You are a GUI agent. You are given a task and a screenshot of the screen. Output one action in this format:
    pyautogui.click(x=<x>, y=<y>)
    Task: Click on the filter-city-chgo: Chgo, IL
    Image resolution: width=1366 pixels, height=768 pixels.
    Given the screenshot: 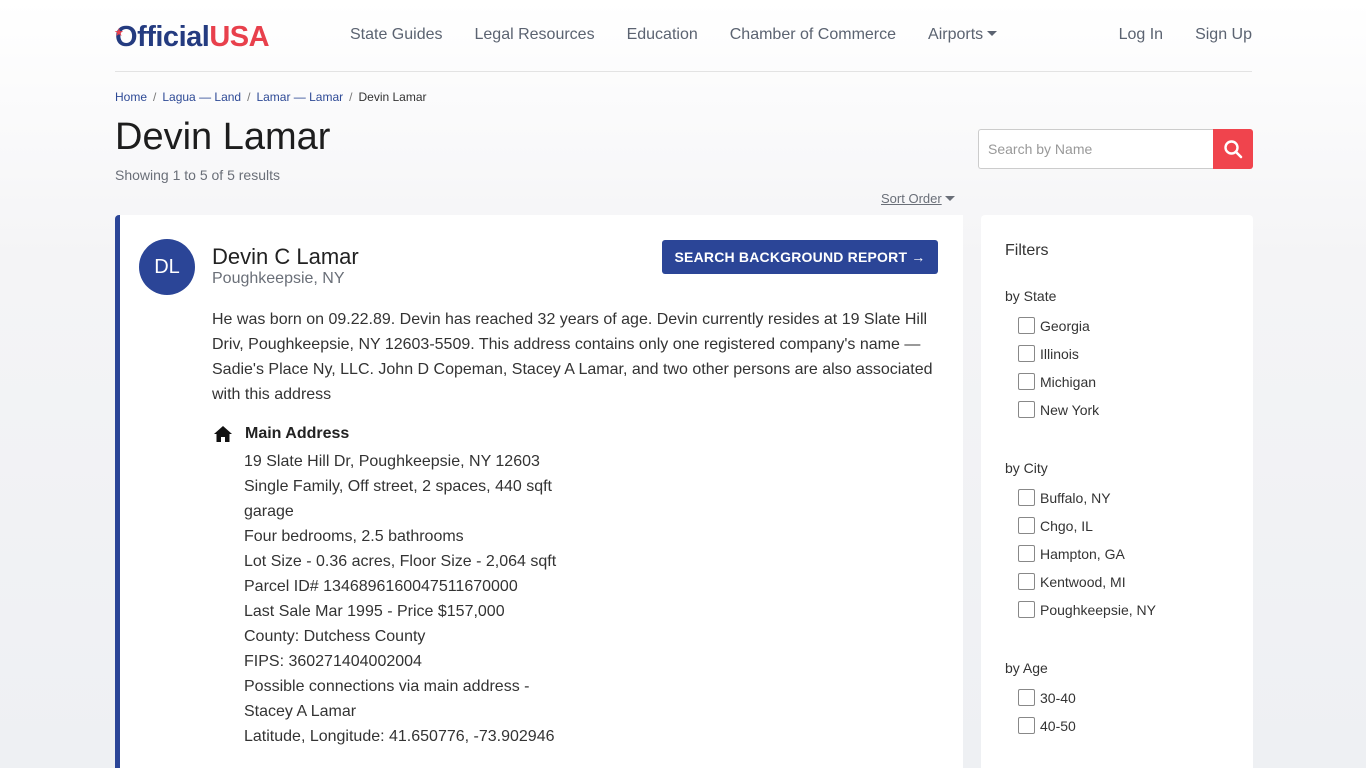 What is the action you would take?
    pyautogui.click(x=1055, y=525)
    